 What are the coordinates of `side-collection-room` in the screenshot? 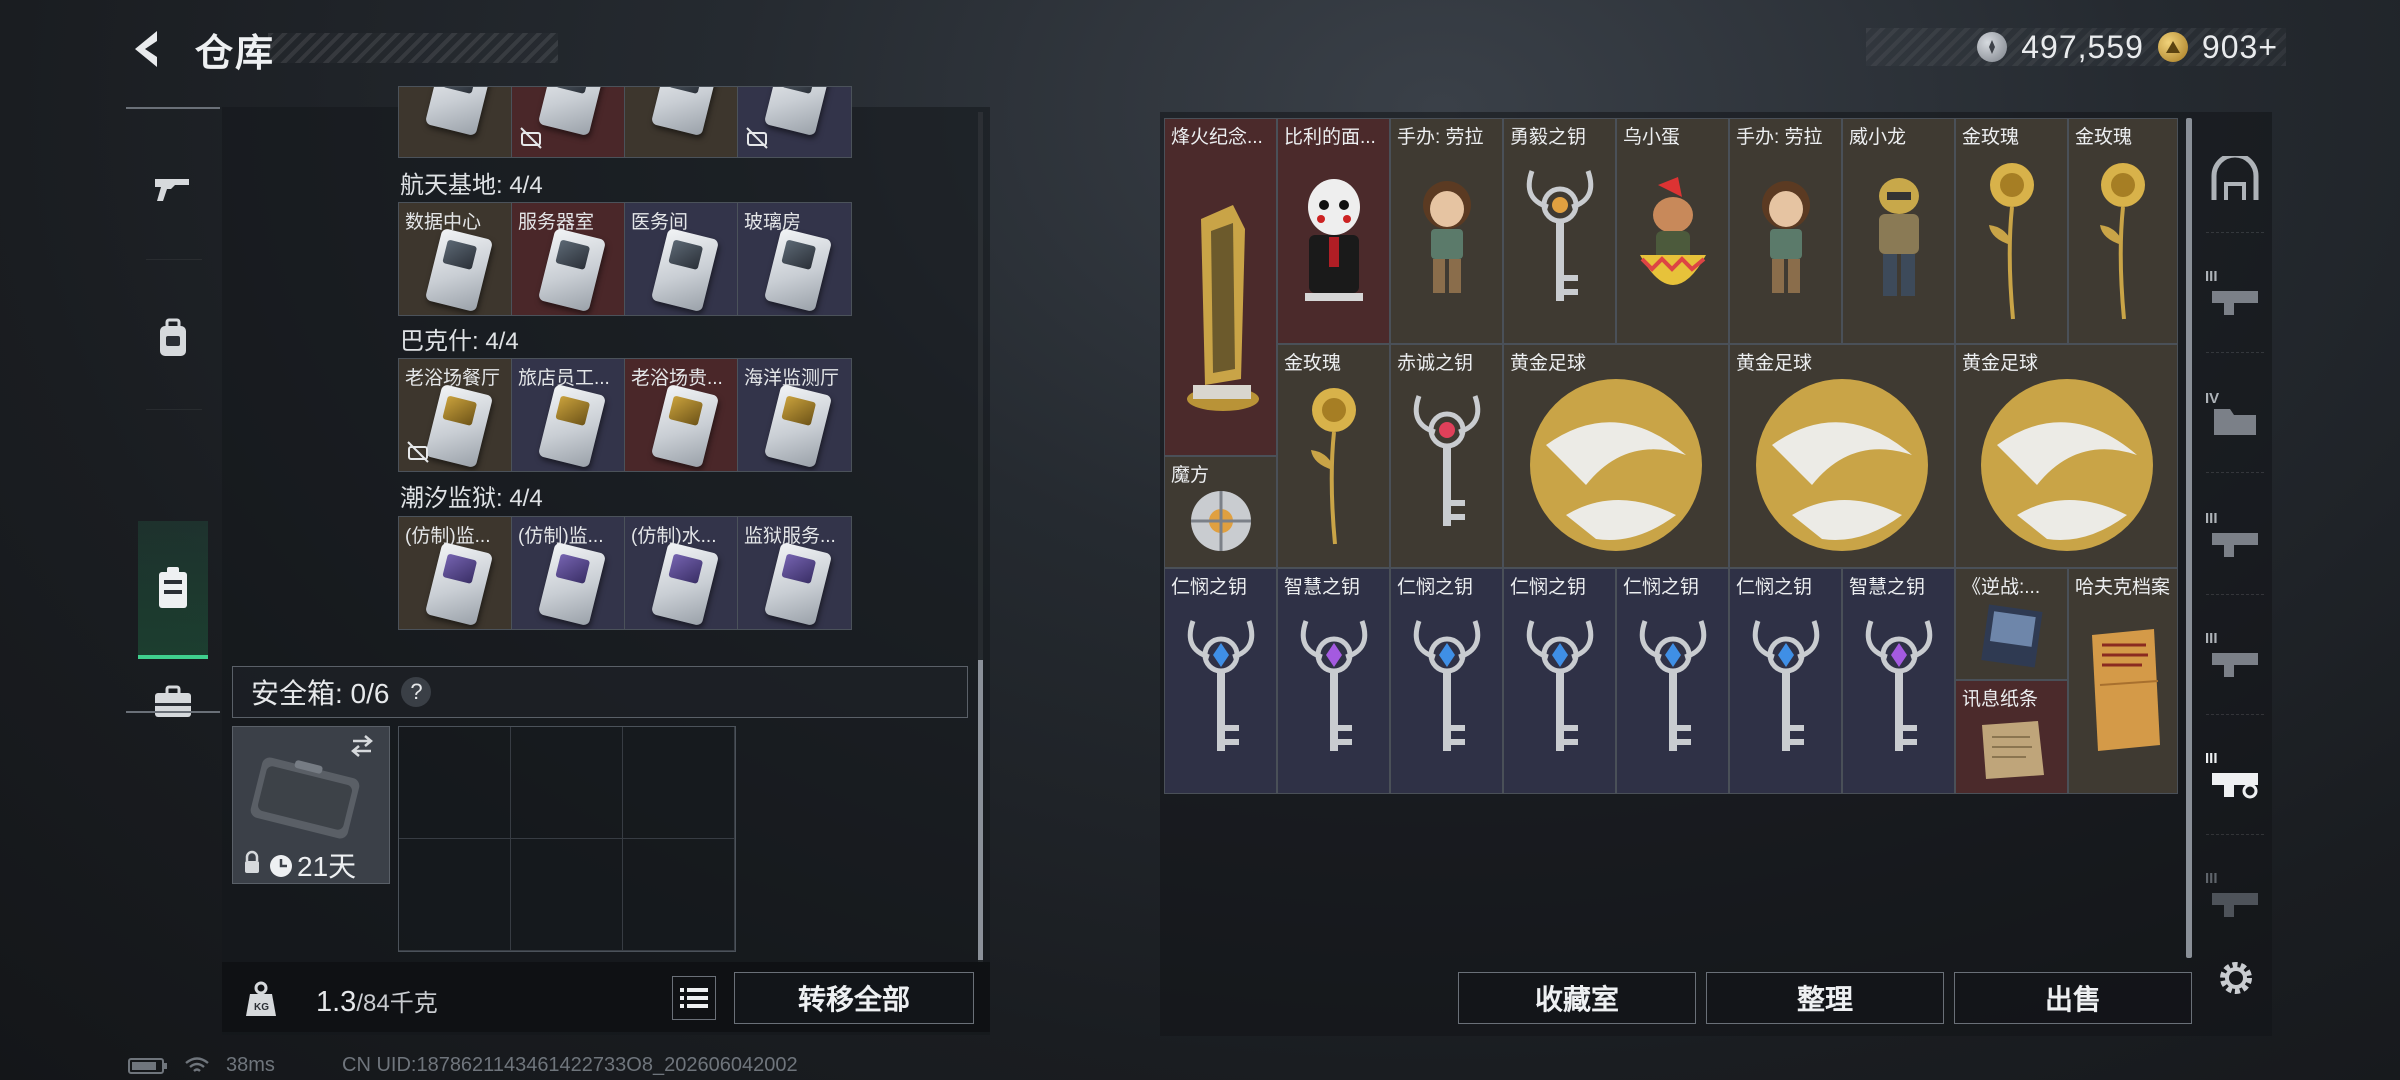 It's located at (2235, 179).